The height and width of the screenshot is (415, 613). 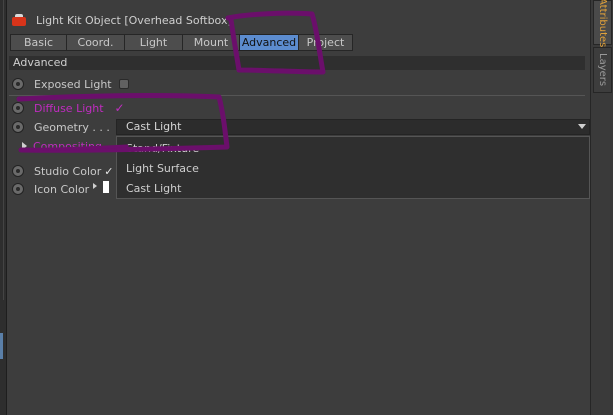 I want to click on separator, so click(x=297, y=95).